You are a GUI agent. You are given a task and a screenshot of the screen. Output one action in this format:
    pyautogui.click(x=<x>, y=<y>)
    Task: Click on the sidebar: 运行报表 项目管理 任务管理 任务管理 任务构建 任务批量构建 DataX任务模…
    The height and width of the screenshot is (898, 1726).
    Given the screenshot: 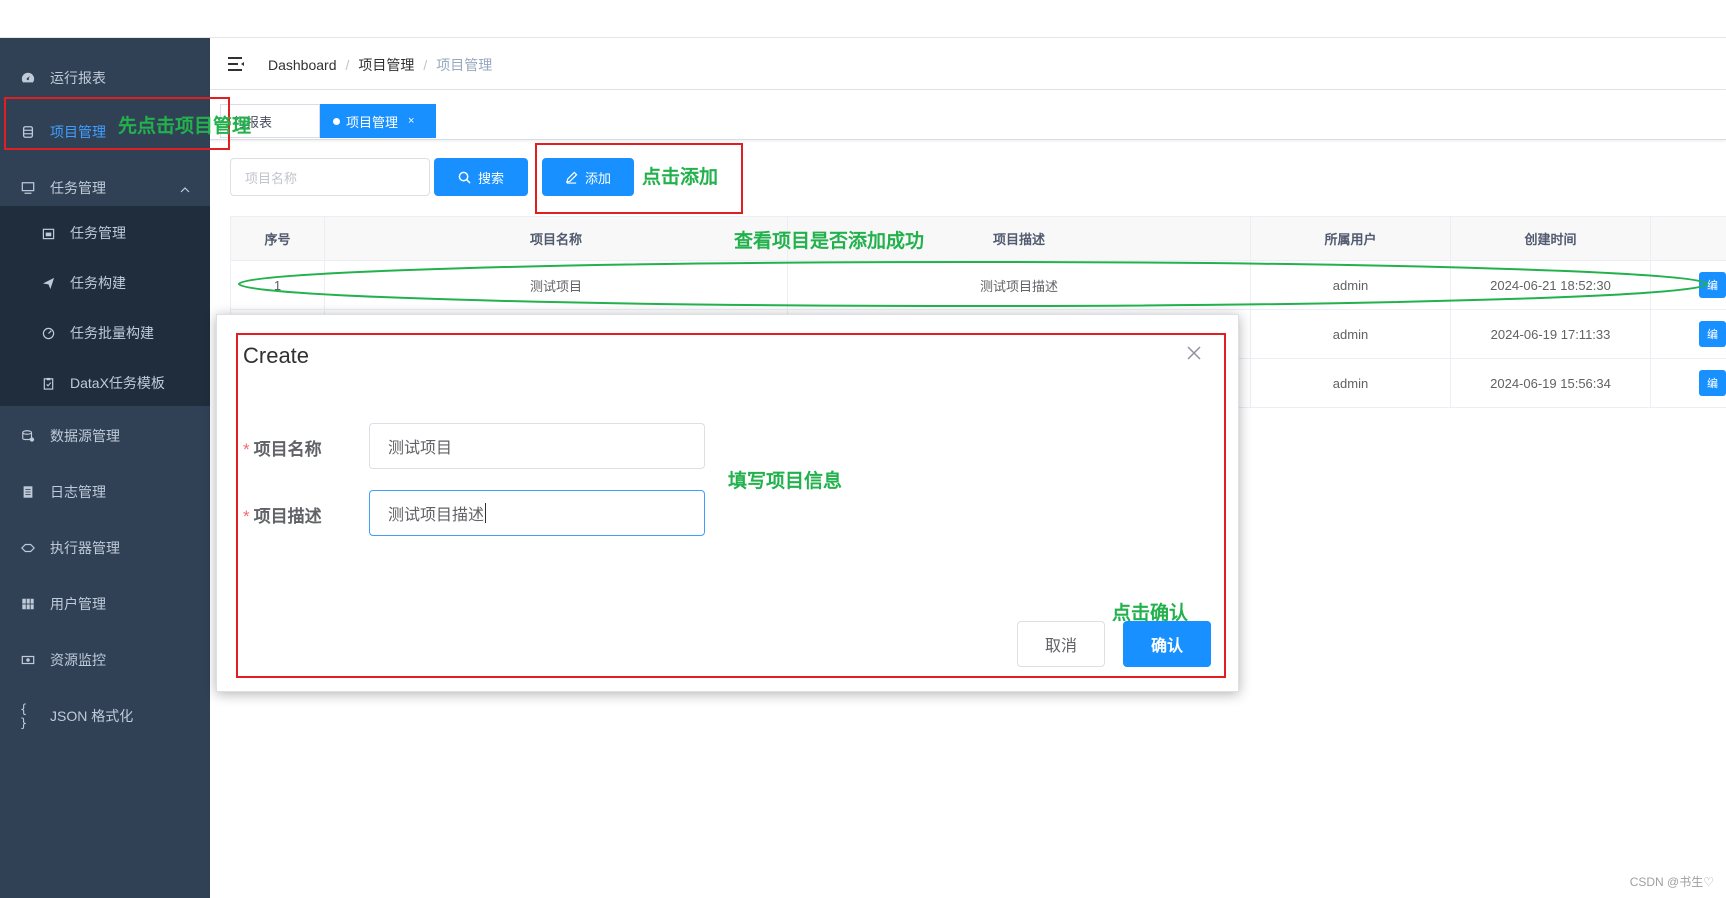 What is the action you would take?
    pyautogui.click(x=105, y=468)
    